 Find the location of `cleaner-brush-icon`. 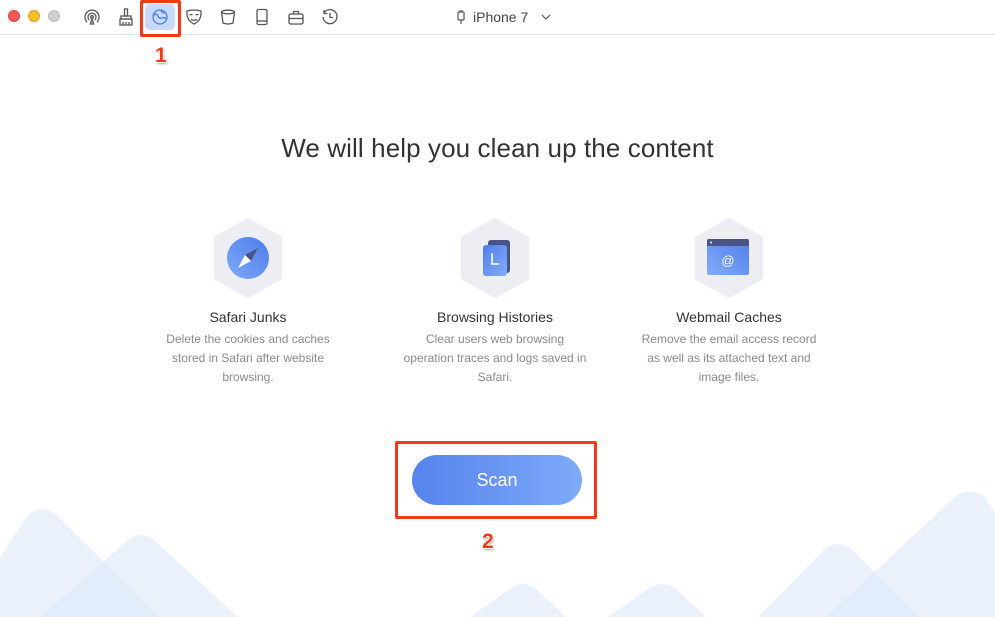

cleaner-brush-icon is located at coordinates (126, 17).